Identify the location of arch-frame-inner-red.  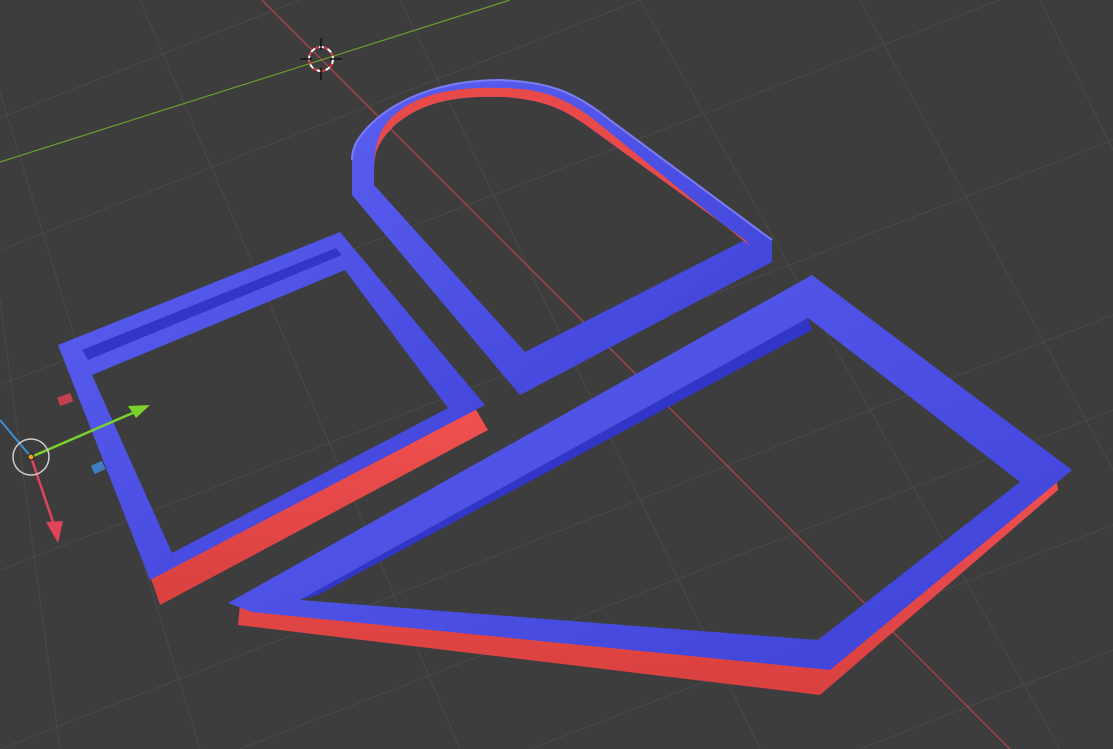
(562, 166).